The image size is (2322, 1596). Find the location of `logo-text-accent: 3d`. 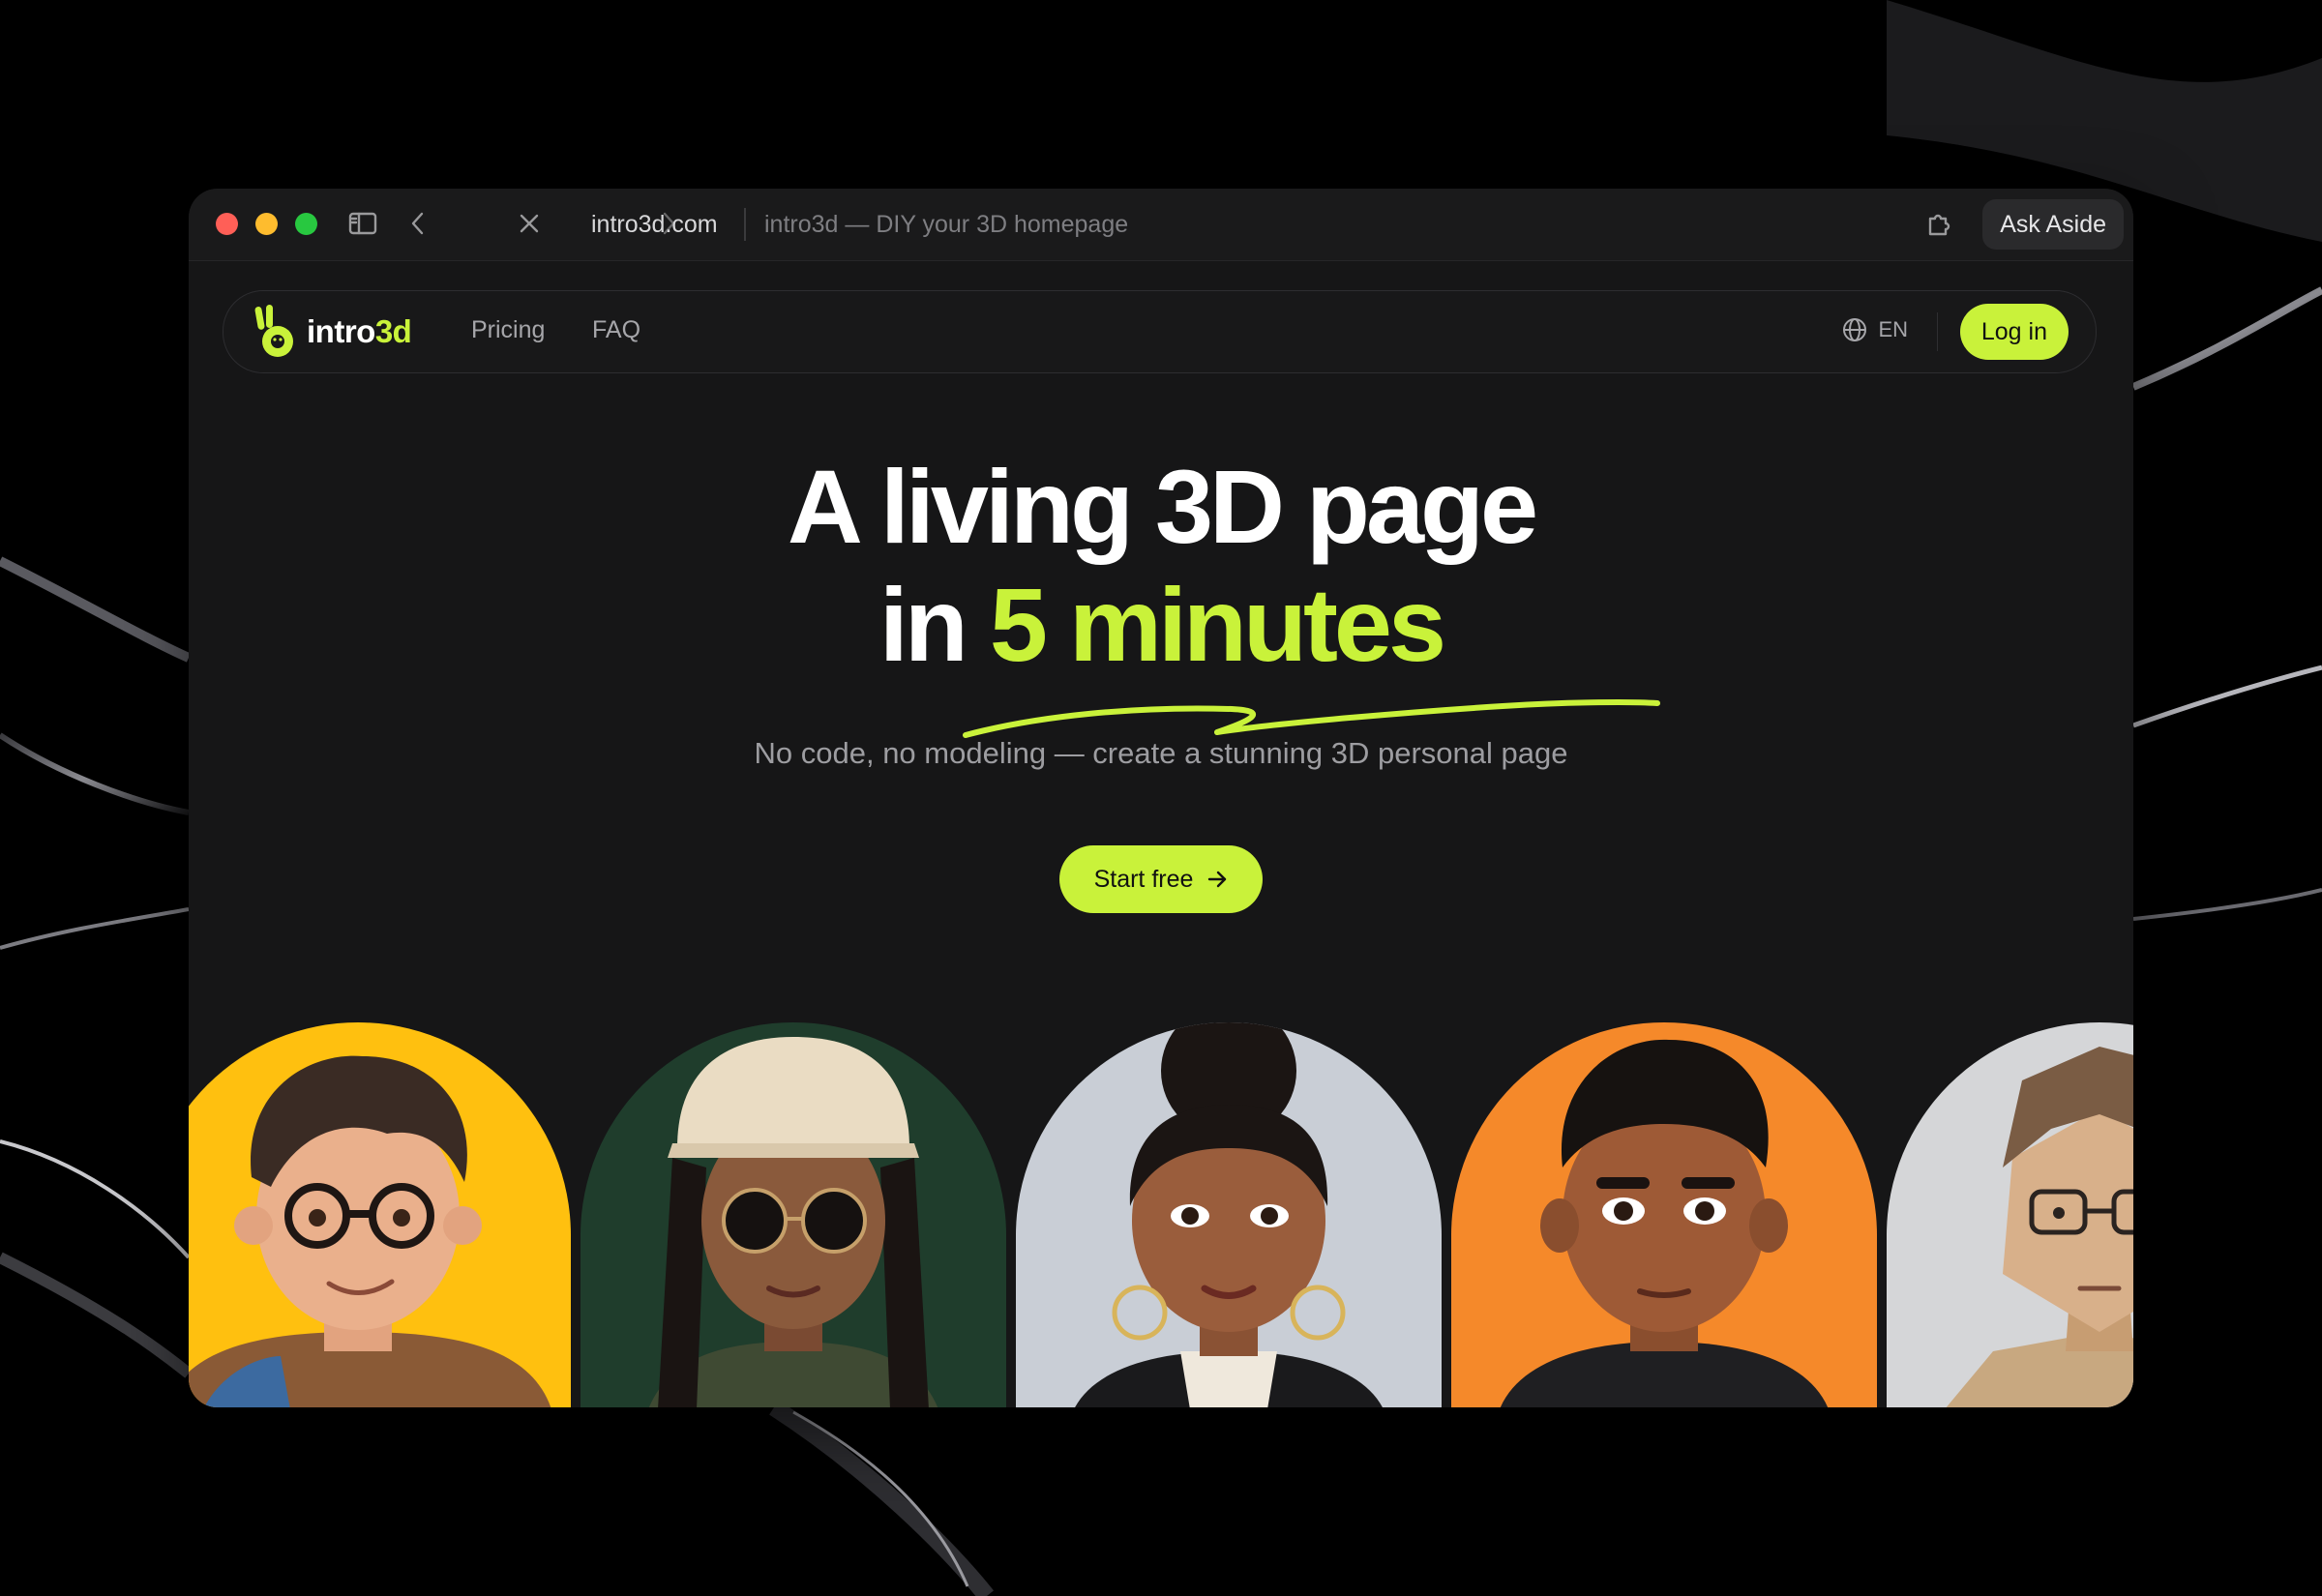

logo-text-accent: 3d is located at coordinates (393, 331).